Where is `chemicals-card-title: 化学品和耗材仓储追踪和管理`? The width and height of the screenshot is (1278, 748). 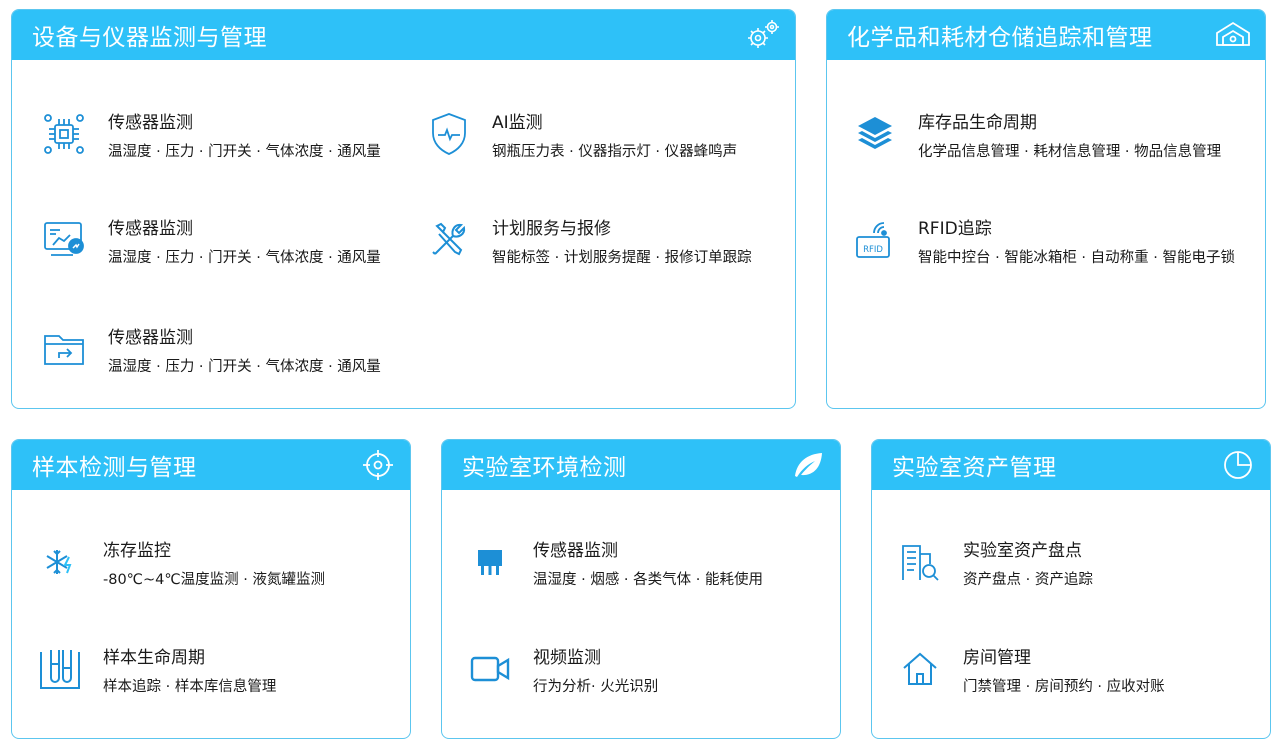 chemicals-card-title: 化学品和耗材仓储追踪和管理 is located at coordinates (1000, 38).